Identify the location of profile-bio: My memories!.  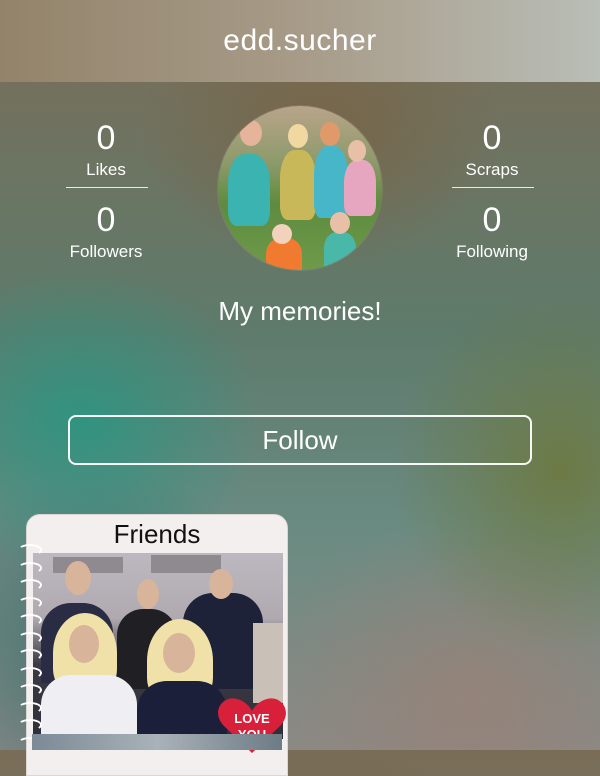
(300, 311).